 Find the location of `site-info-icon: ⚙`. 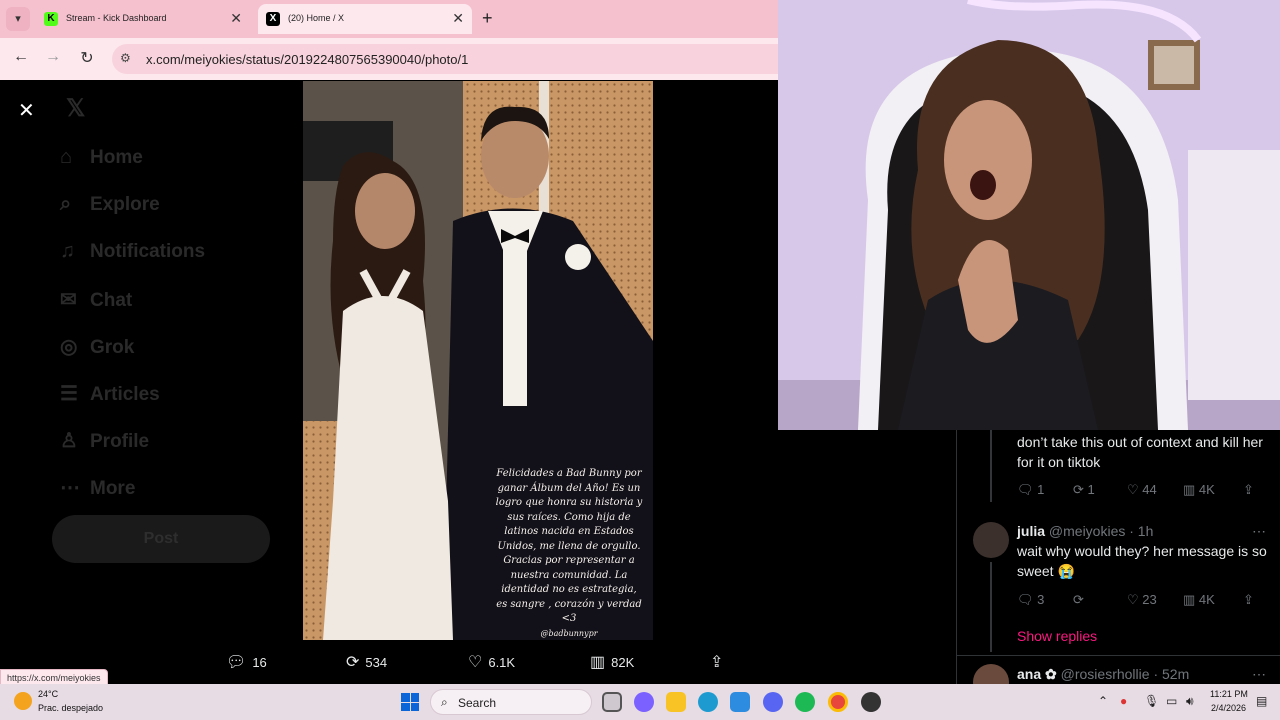

site-info-icon: ⚙ is located at coordinates (125, 58).